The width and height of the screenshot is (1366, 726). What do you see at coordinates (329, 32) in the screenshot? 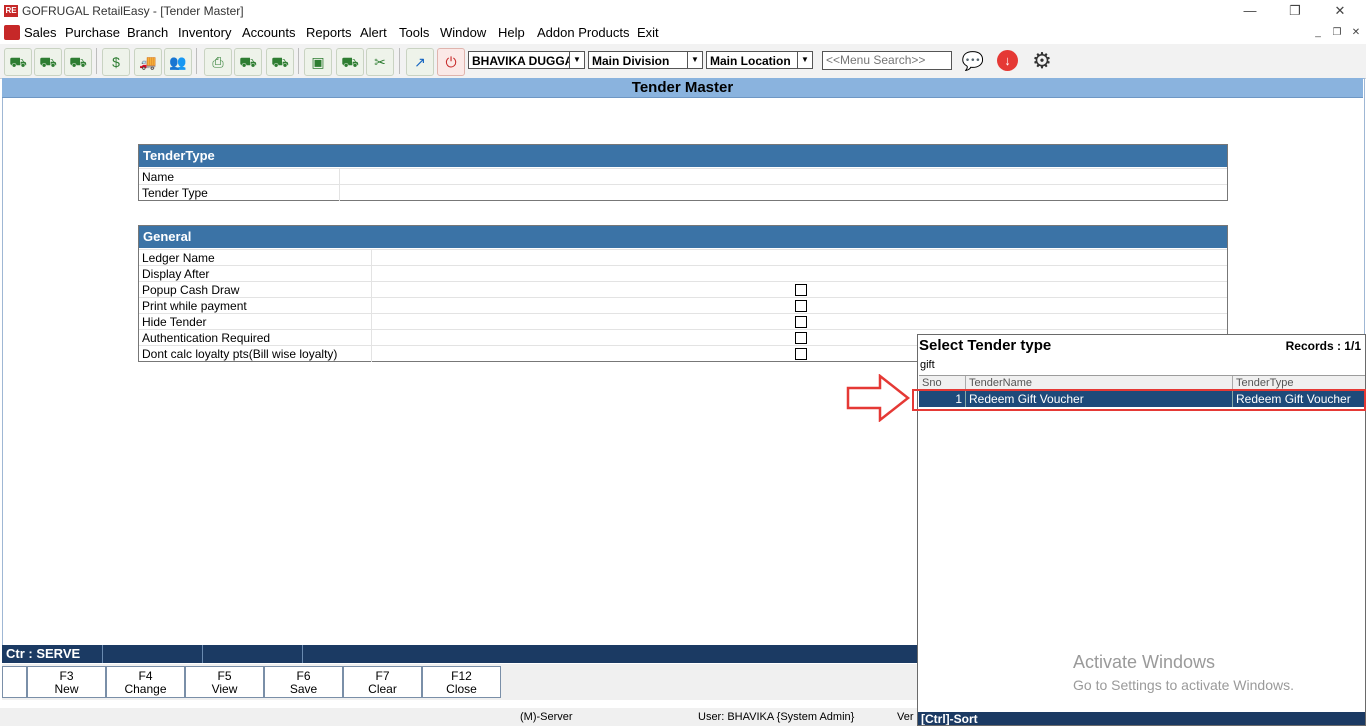
I see `menu-reports: Reports` at bounding box center [329, 32].